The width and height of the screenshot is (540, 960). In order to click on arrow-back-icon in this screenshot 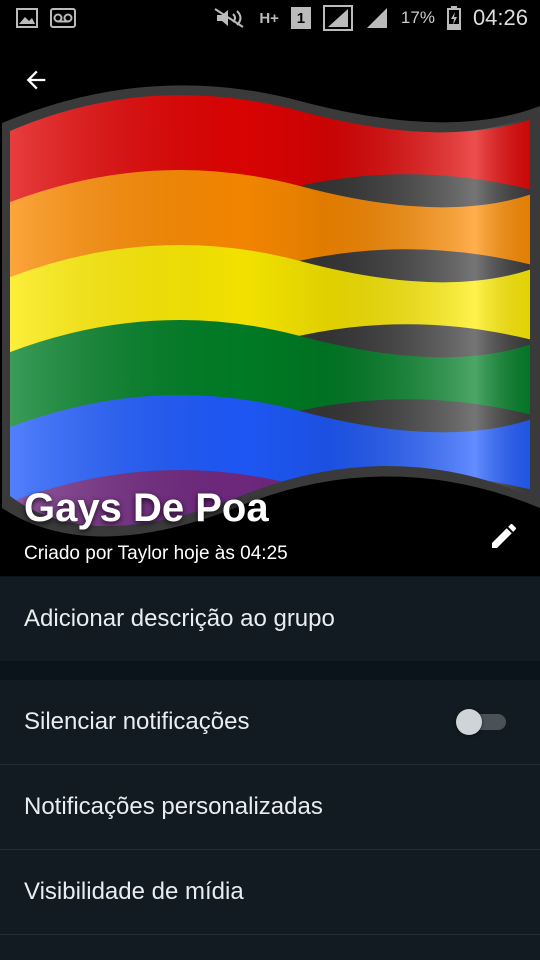, I will do `click(36, 80)`.